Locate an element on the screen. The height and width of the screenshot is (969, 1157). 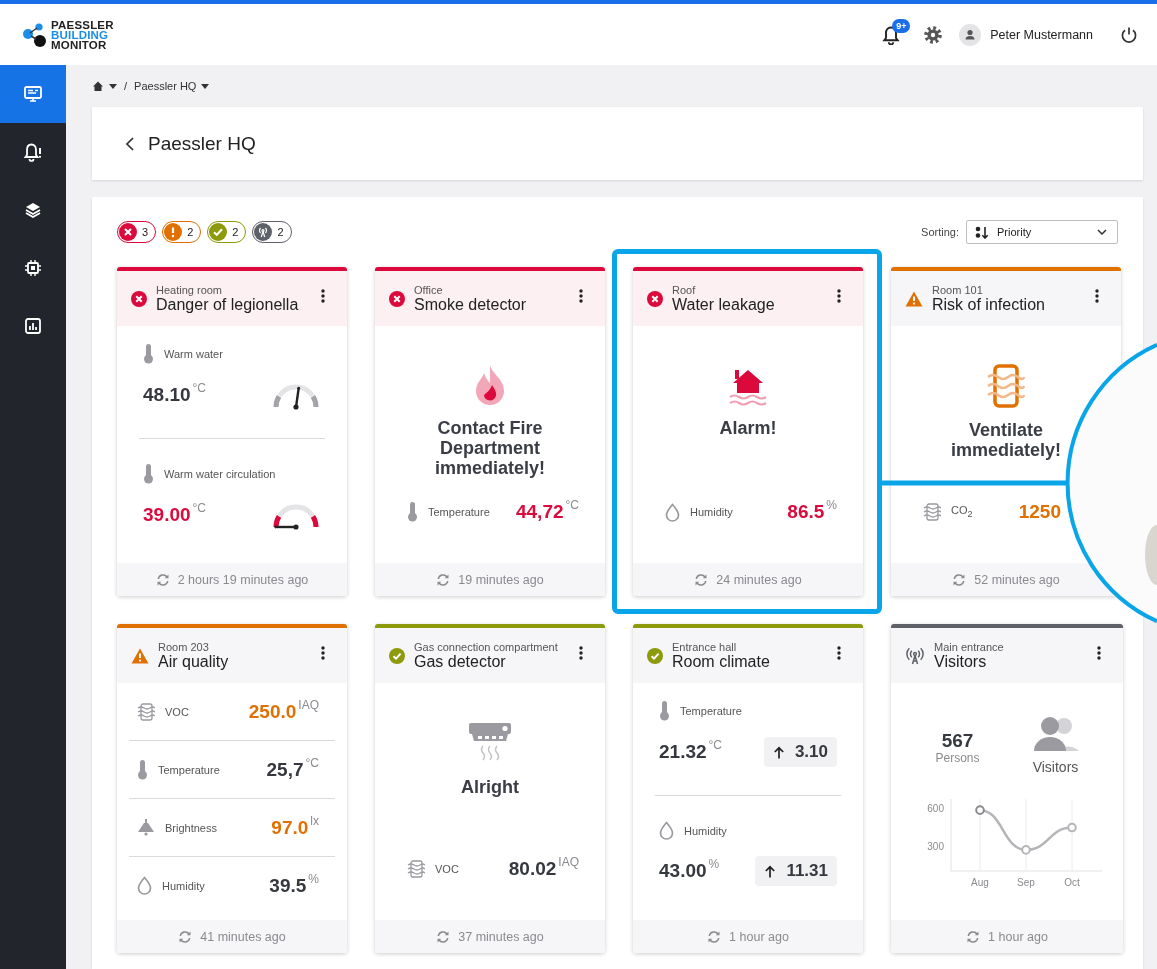
axis-label: Aug is located at coordinates (980, 882).